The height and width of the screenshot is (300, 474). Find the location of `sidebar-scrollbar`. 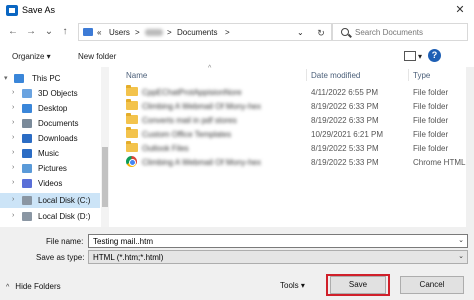

sidebar-scrollbar is located at coordinates (105, 147).